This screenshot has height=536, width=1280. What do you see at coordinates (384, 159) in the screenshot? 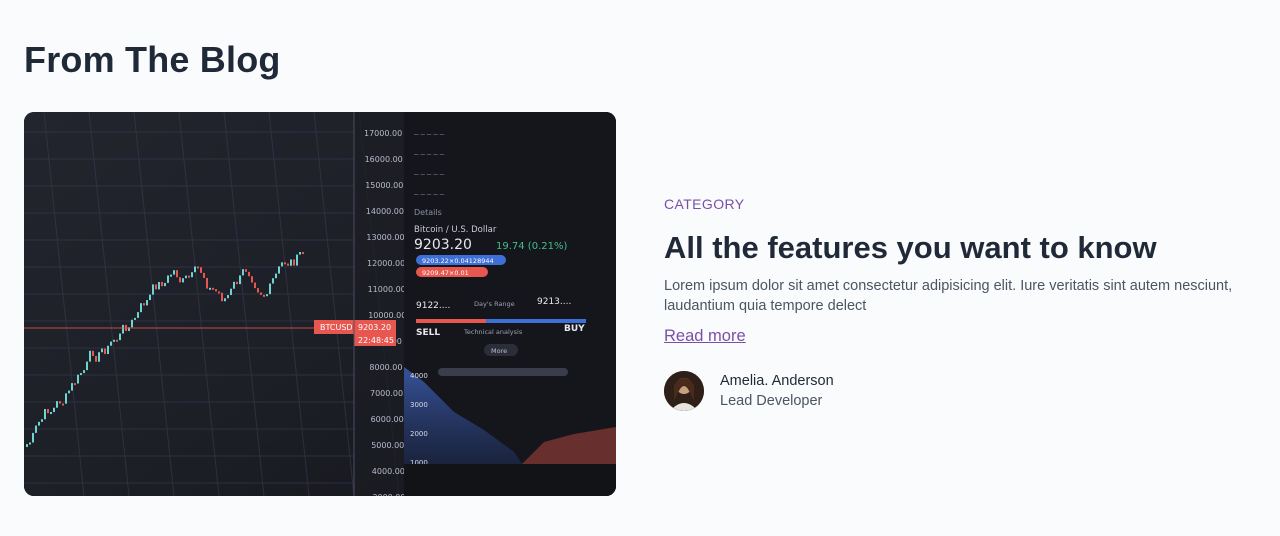
I see `price-axis-tick: 16000.00` at bounding box center [384, 159].